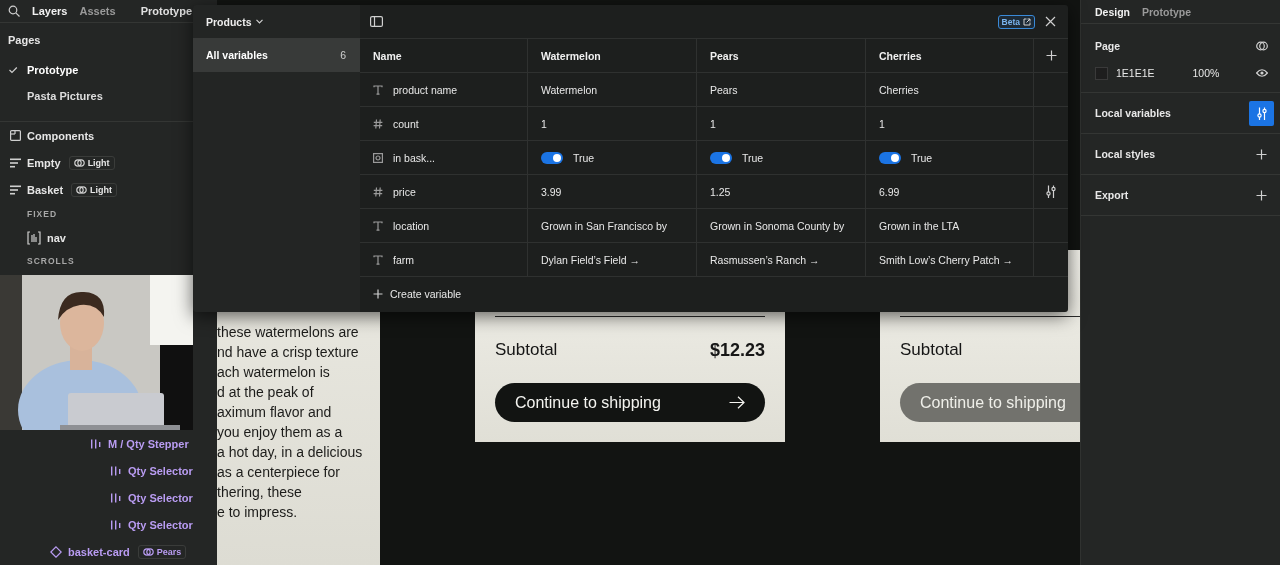 This screenshot has height=565, width=1280. I want to click on page-item: Prototype, so click(42, 70).